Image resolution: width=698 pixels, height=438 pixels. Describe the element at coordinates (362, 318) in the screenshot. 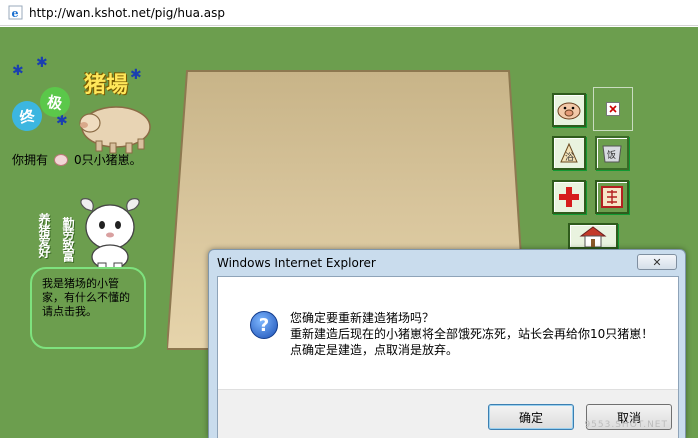

I see `message-line-1: 您确定要重新建造猪场吗？` at that location.